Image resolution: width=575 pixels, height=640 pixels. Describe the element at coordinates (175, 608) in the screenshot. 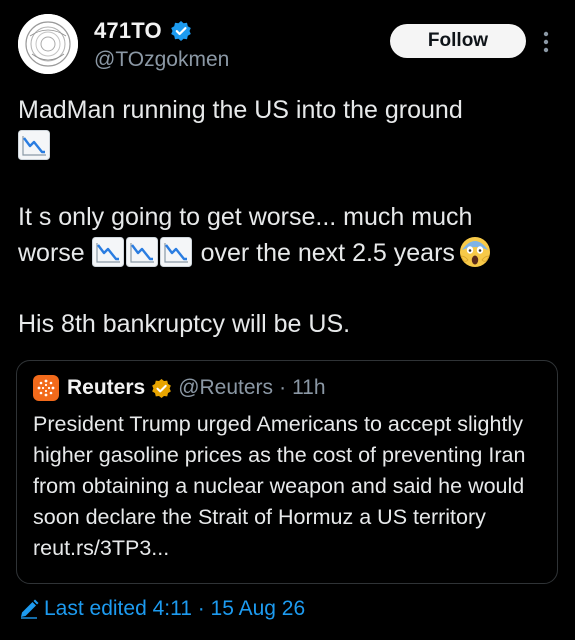

I see `last-edited-text: Last edited 4:11 · 15 Aug 26` at that location.